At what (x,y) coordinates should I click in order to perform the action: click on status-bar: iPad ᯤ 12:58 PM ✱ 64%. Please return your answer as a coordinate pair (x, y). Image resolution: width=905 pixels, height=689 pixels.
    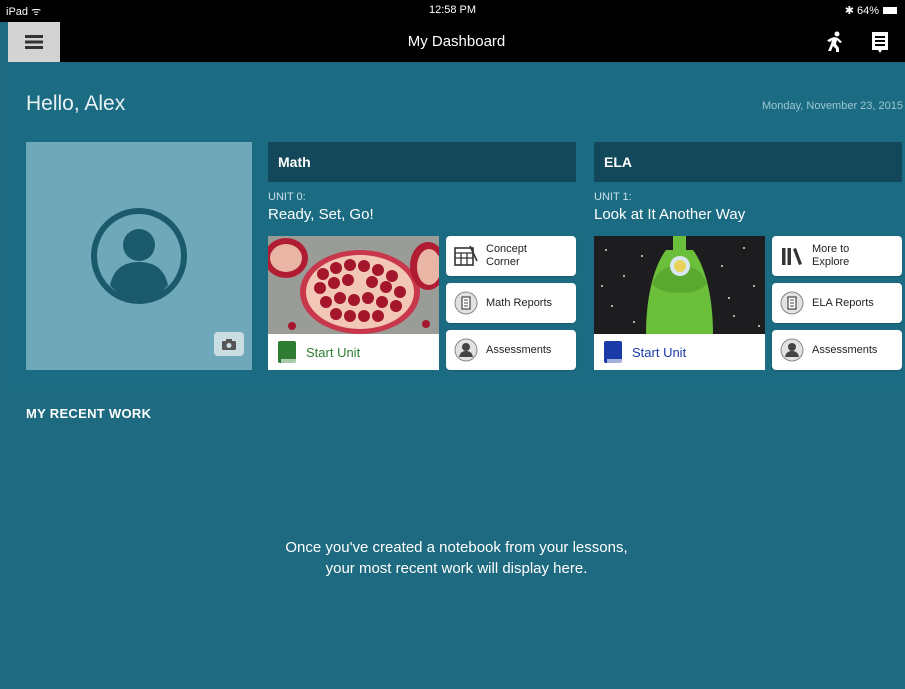
    Looking at the image, I should click on (452, 11).